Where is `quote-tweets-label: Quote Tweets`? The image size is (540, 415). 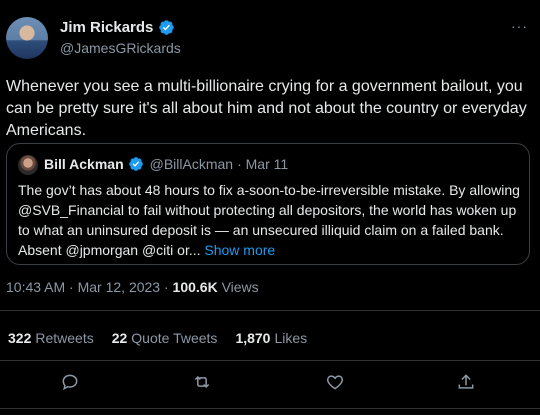
quote-tweets-label: Quote Tweets is located at coordinates (174, 338).